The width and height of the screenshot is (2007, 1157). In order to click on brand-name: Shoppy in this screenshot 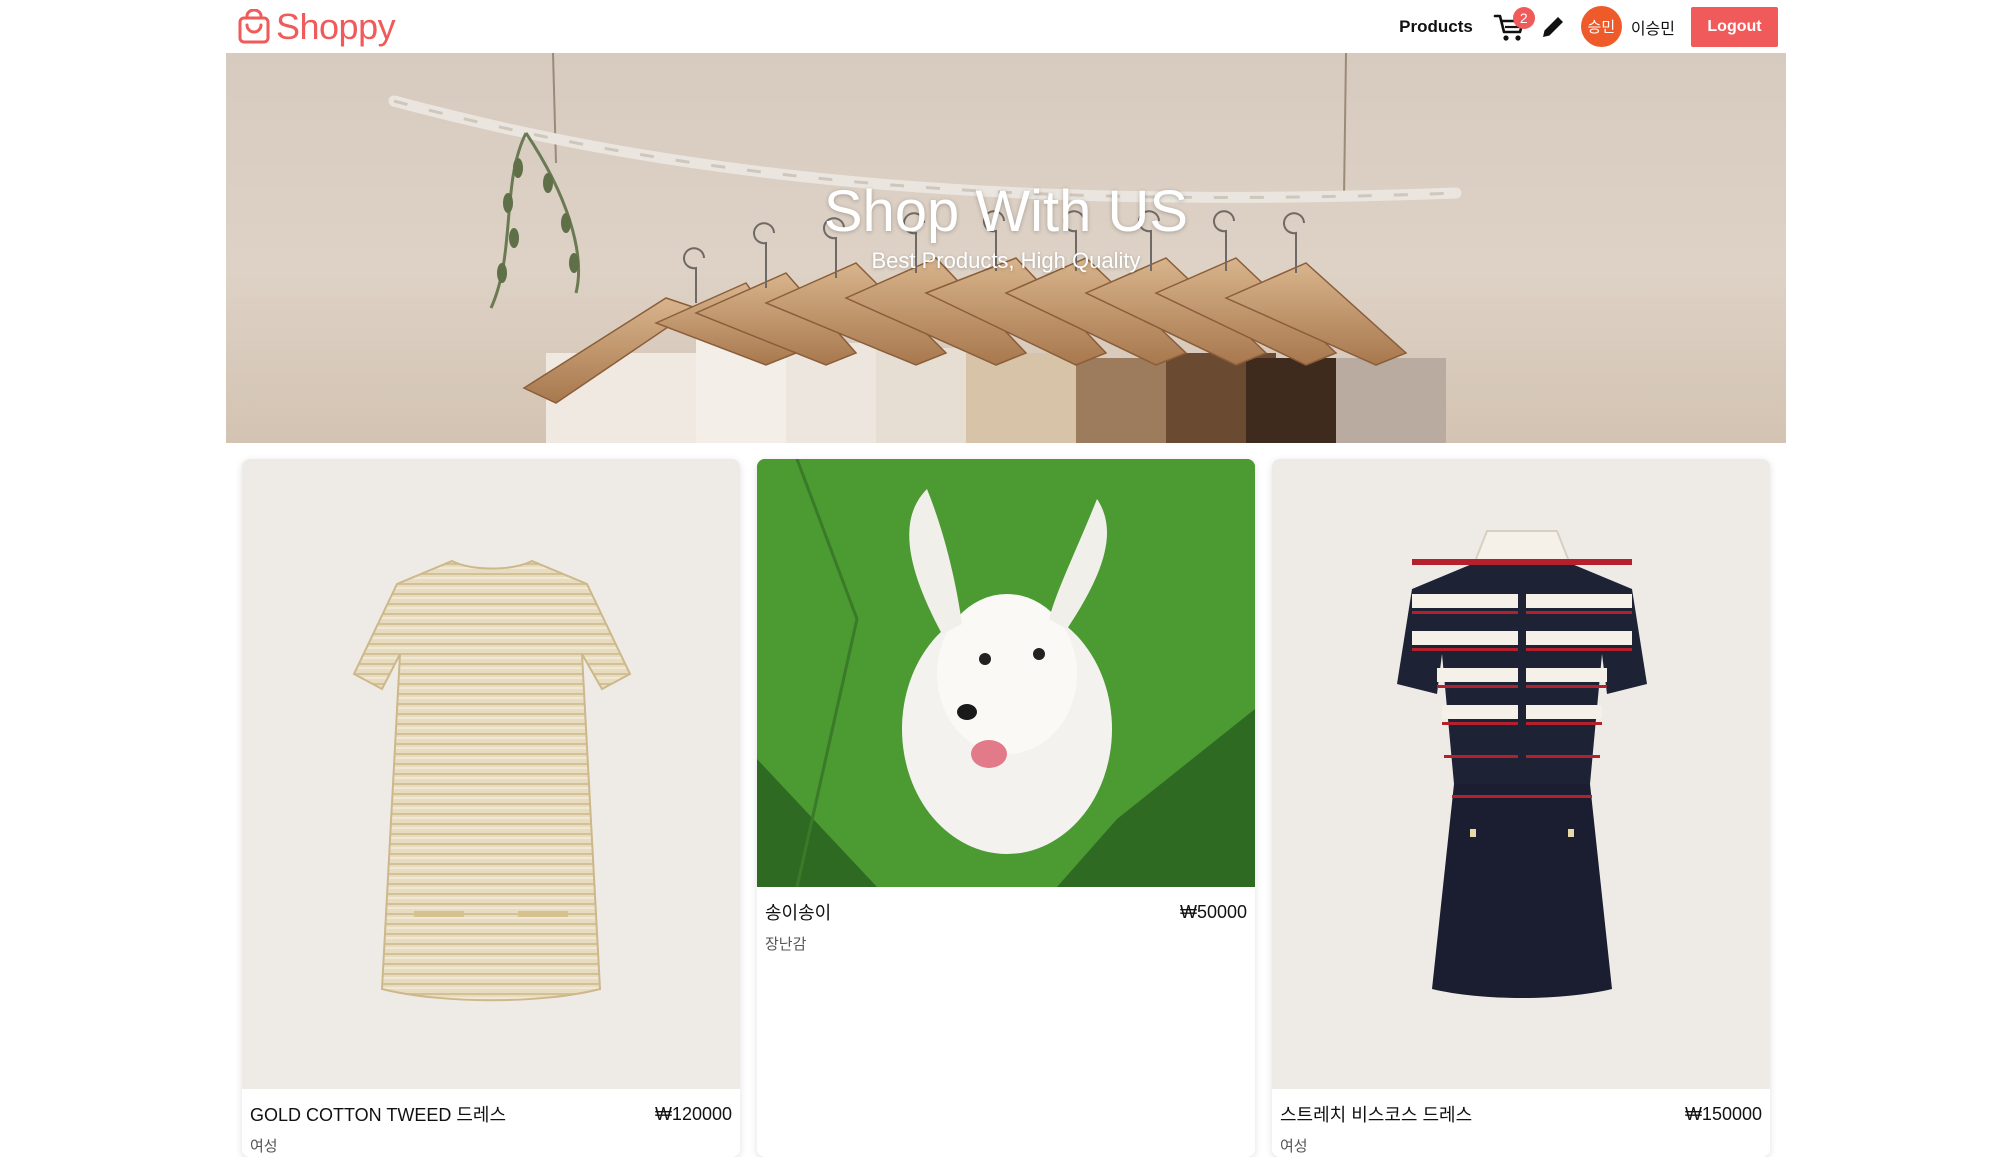, I will do `click(336, 26)`.